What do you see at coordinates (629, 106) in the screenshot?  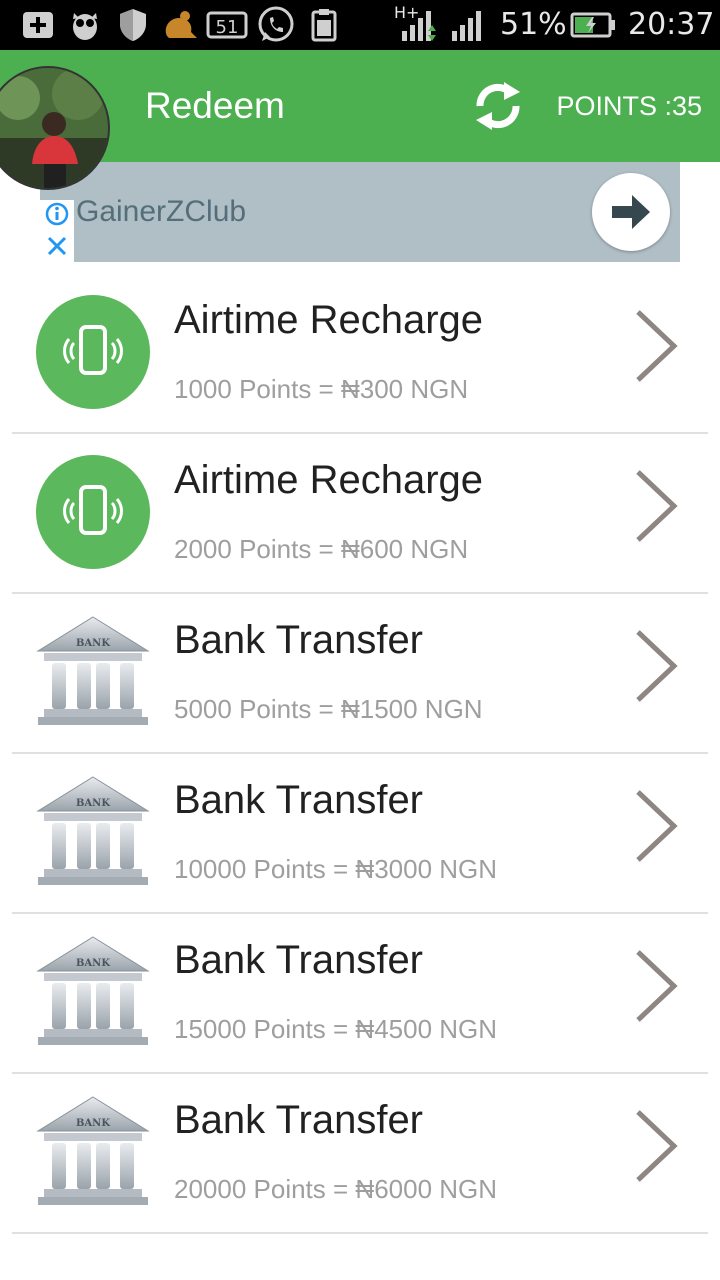 I see `points-balance: POINTS :35` at bounding box center [629, 106].